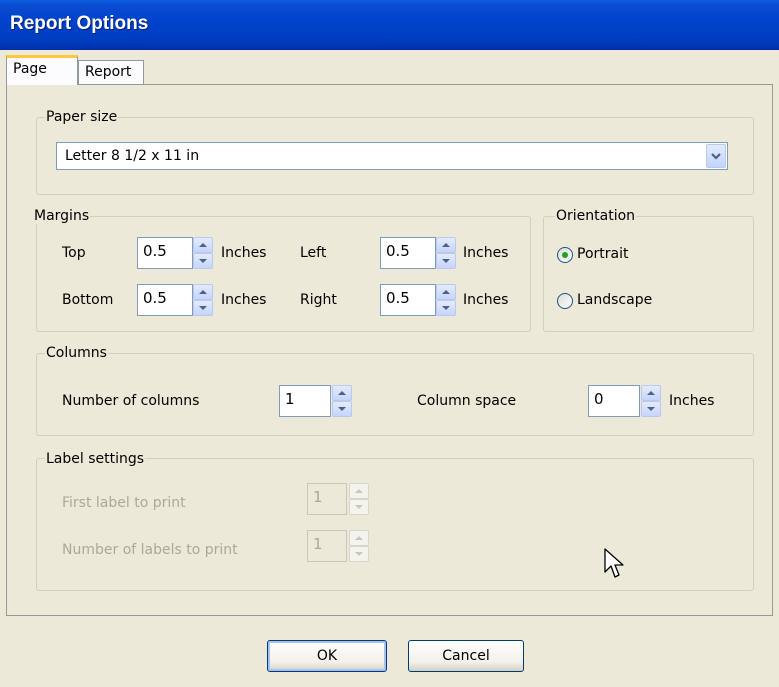 This screenshot has height=687, width=779. Describe the element at coordinates (88, 300) in the screenshot. I see `bottom-label: Bottom` at that location.